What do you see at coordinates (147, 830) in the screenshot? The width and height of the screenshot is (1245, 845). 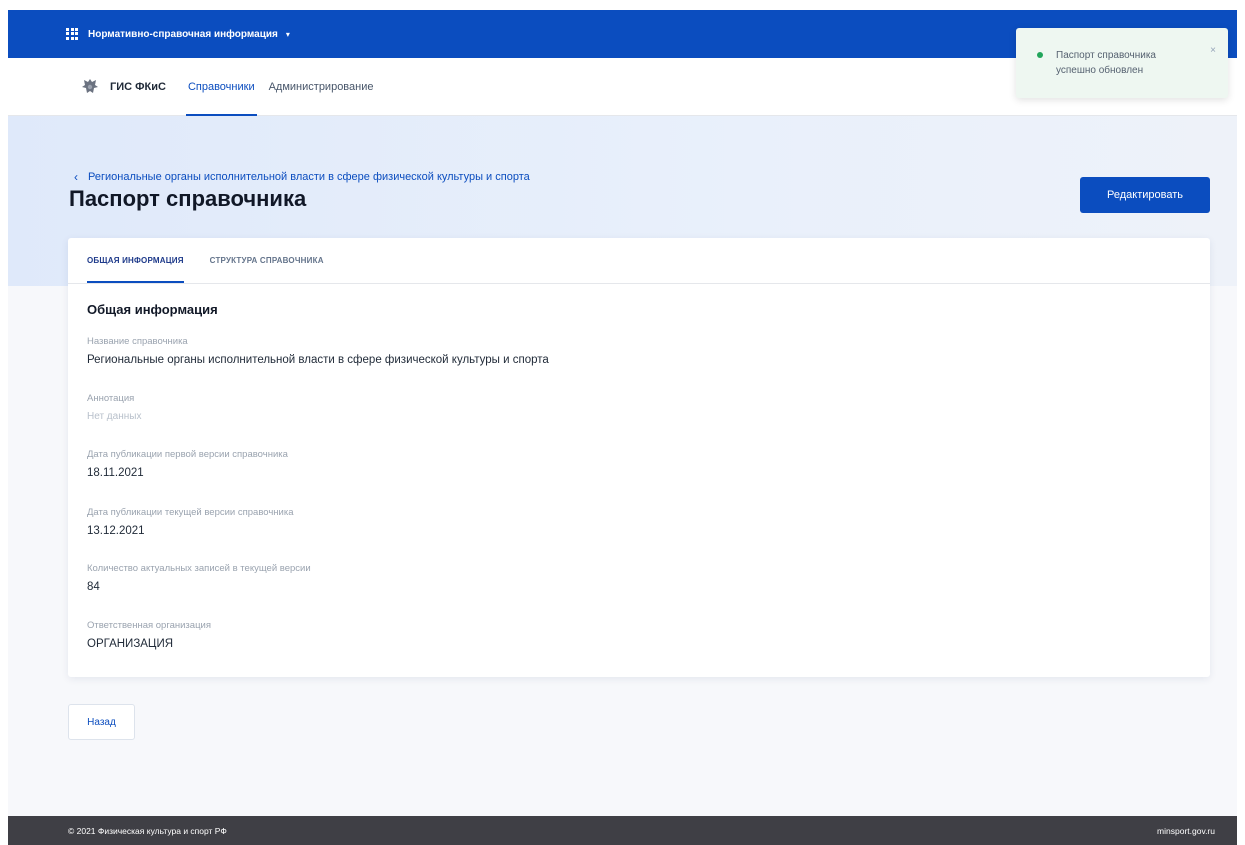 I see `footer-copyright: © 2021 Физическая культура и спорт РФ` at bounding box center [147, 830].